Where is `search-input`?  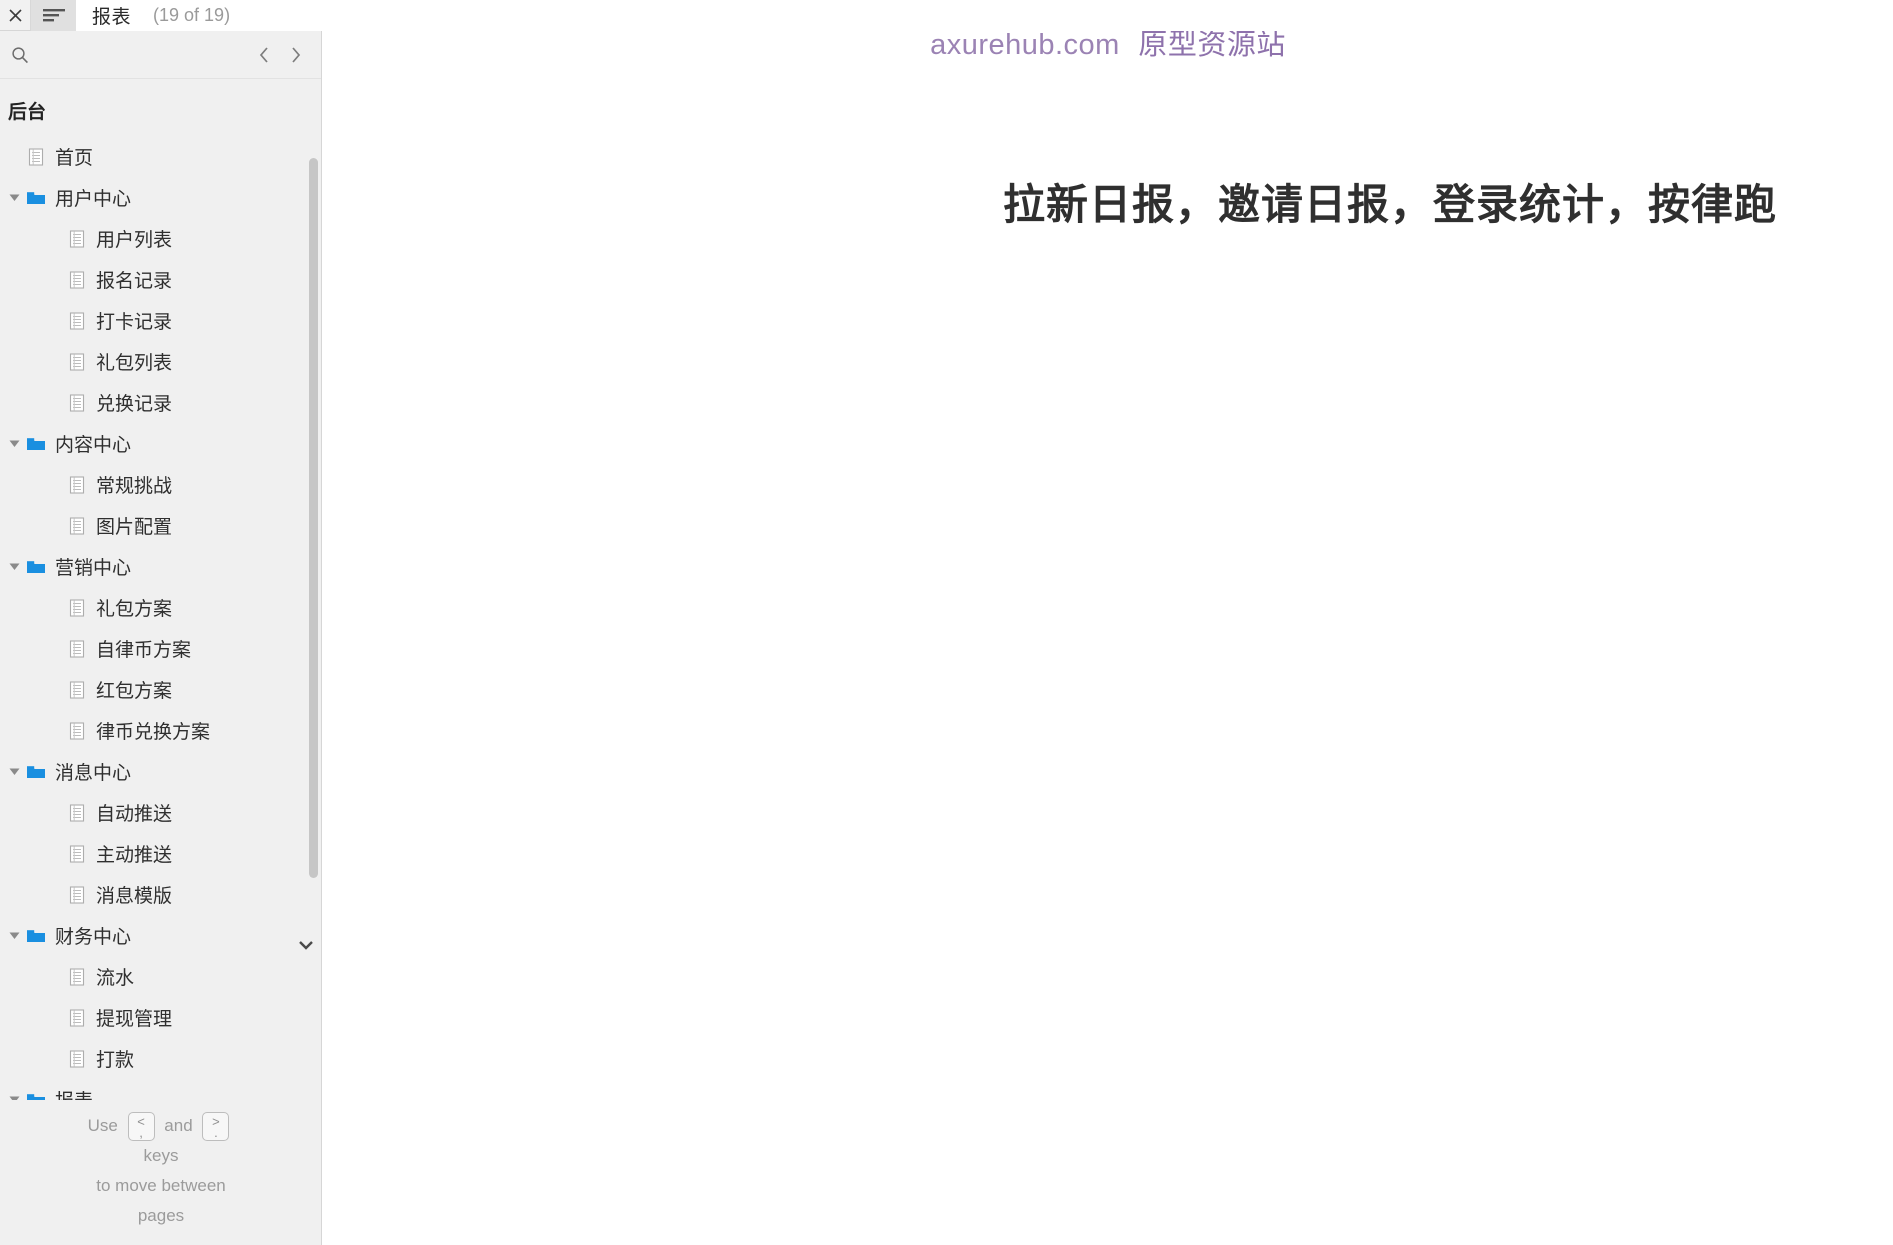 search-input is located at coordinates (145, 54).